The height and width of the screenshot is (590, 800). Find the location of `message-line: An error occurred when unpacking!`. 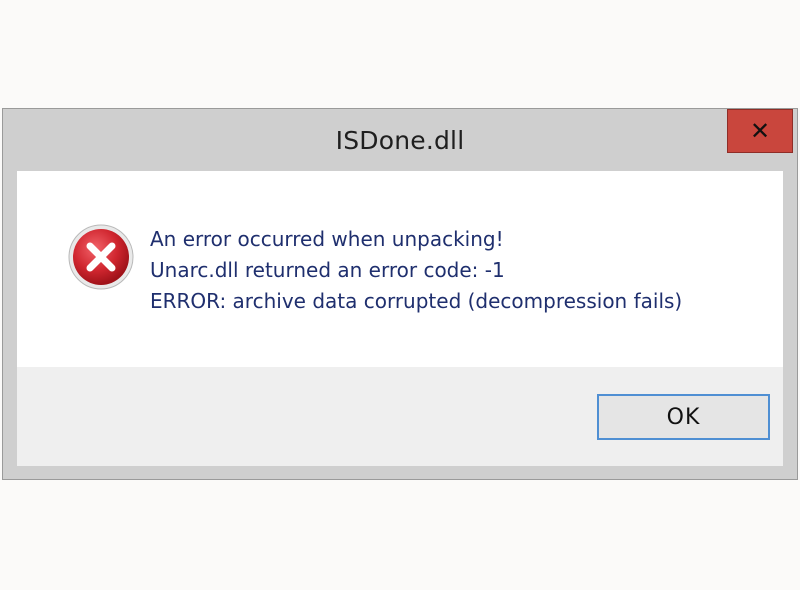

message-line: An error occurred when unpacking! is located at coordinates (327, 239).